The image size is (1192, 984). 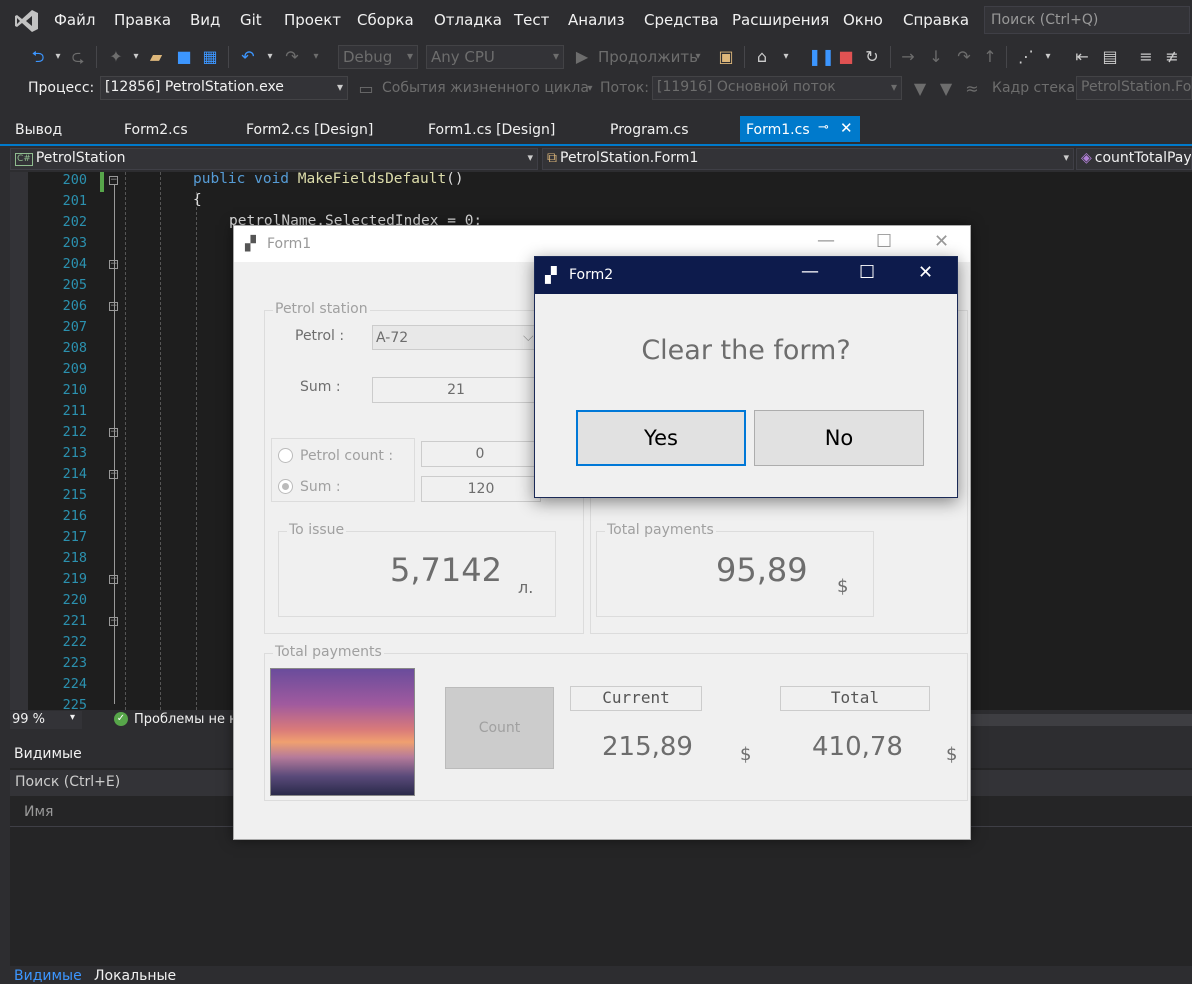 What do you see at coordinates (863, 20) in the screenshot?
I see `menu-window: Окно` at bounding box center [863, 20].